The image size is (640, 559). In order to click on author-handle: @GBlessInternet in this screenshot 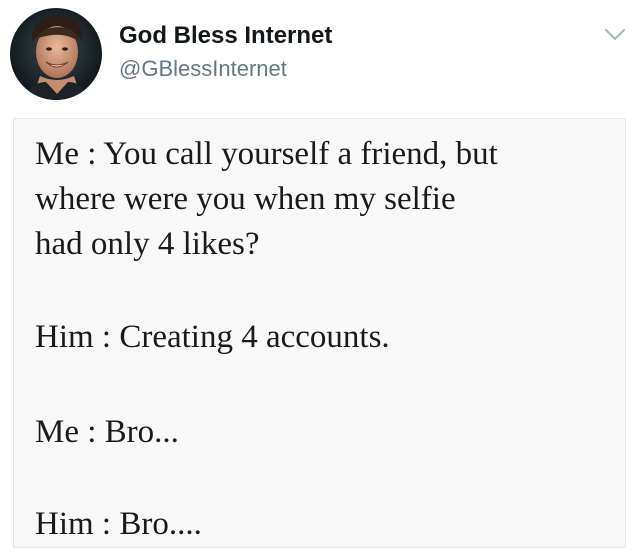, I will do `click(203, 69)`.